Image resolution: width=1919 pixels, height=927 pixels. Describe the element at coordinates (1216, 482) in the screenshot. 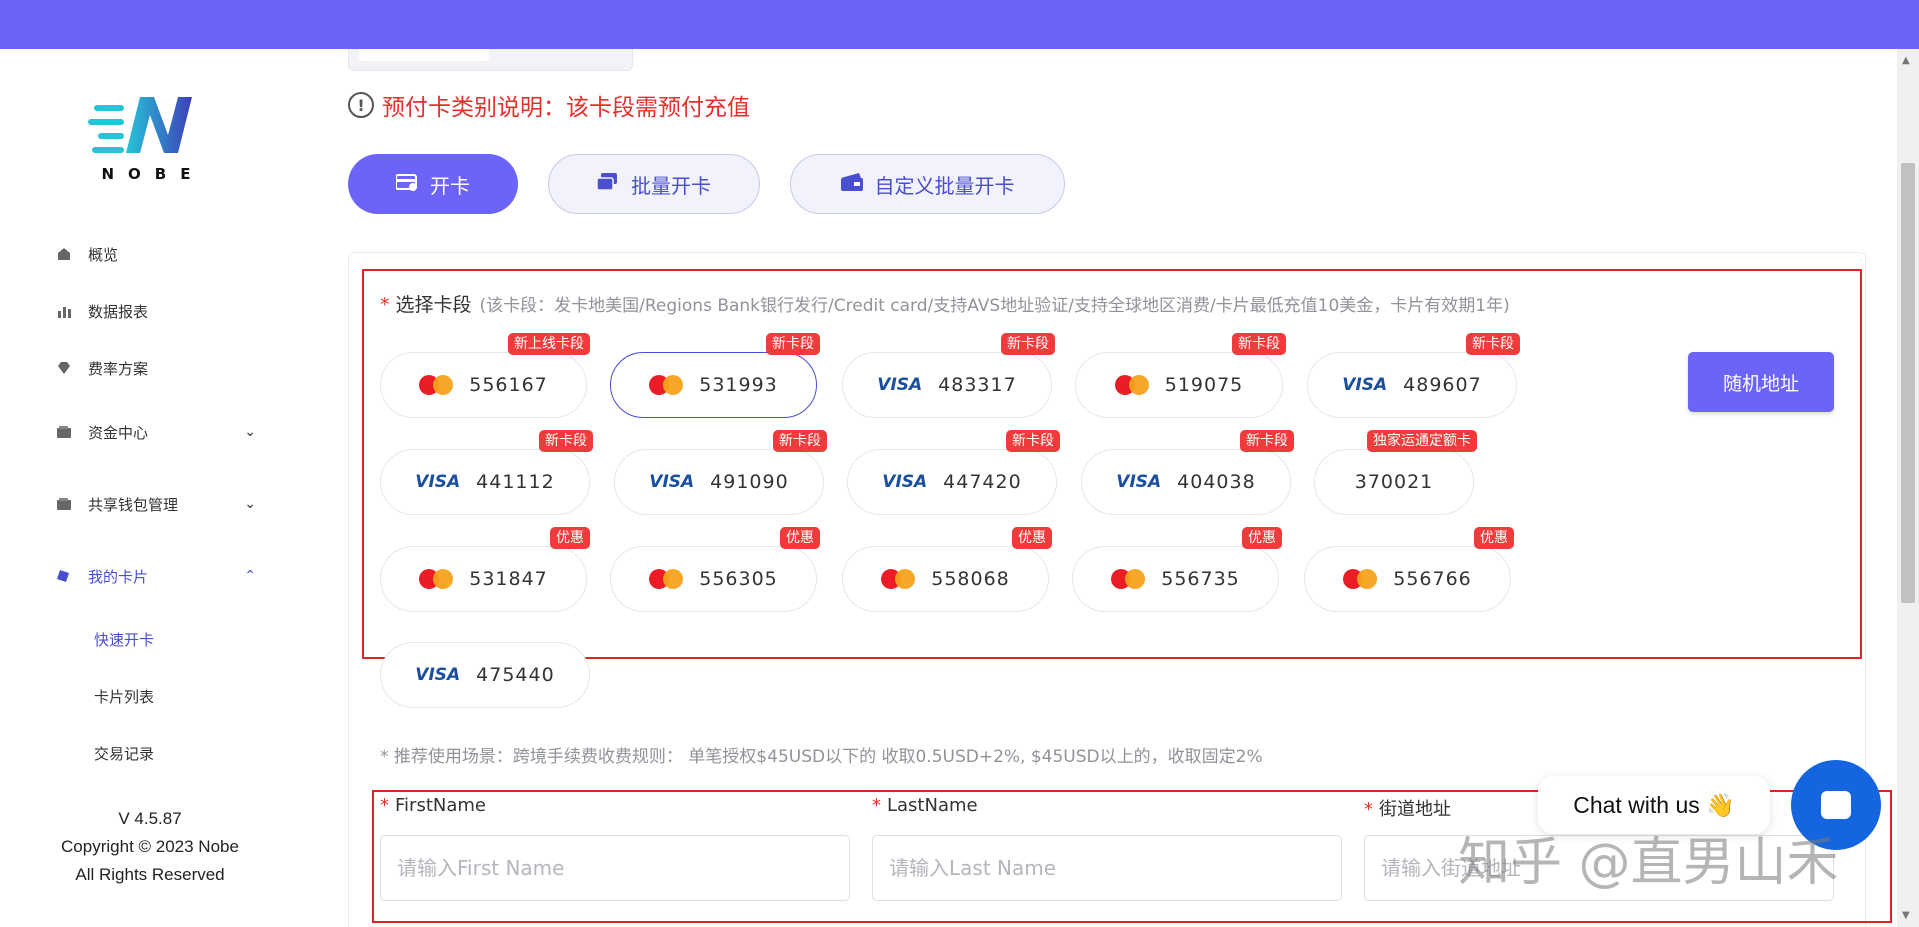

I see `card-number: 404038` at that location.